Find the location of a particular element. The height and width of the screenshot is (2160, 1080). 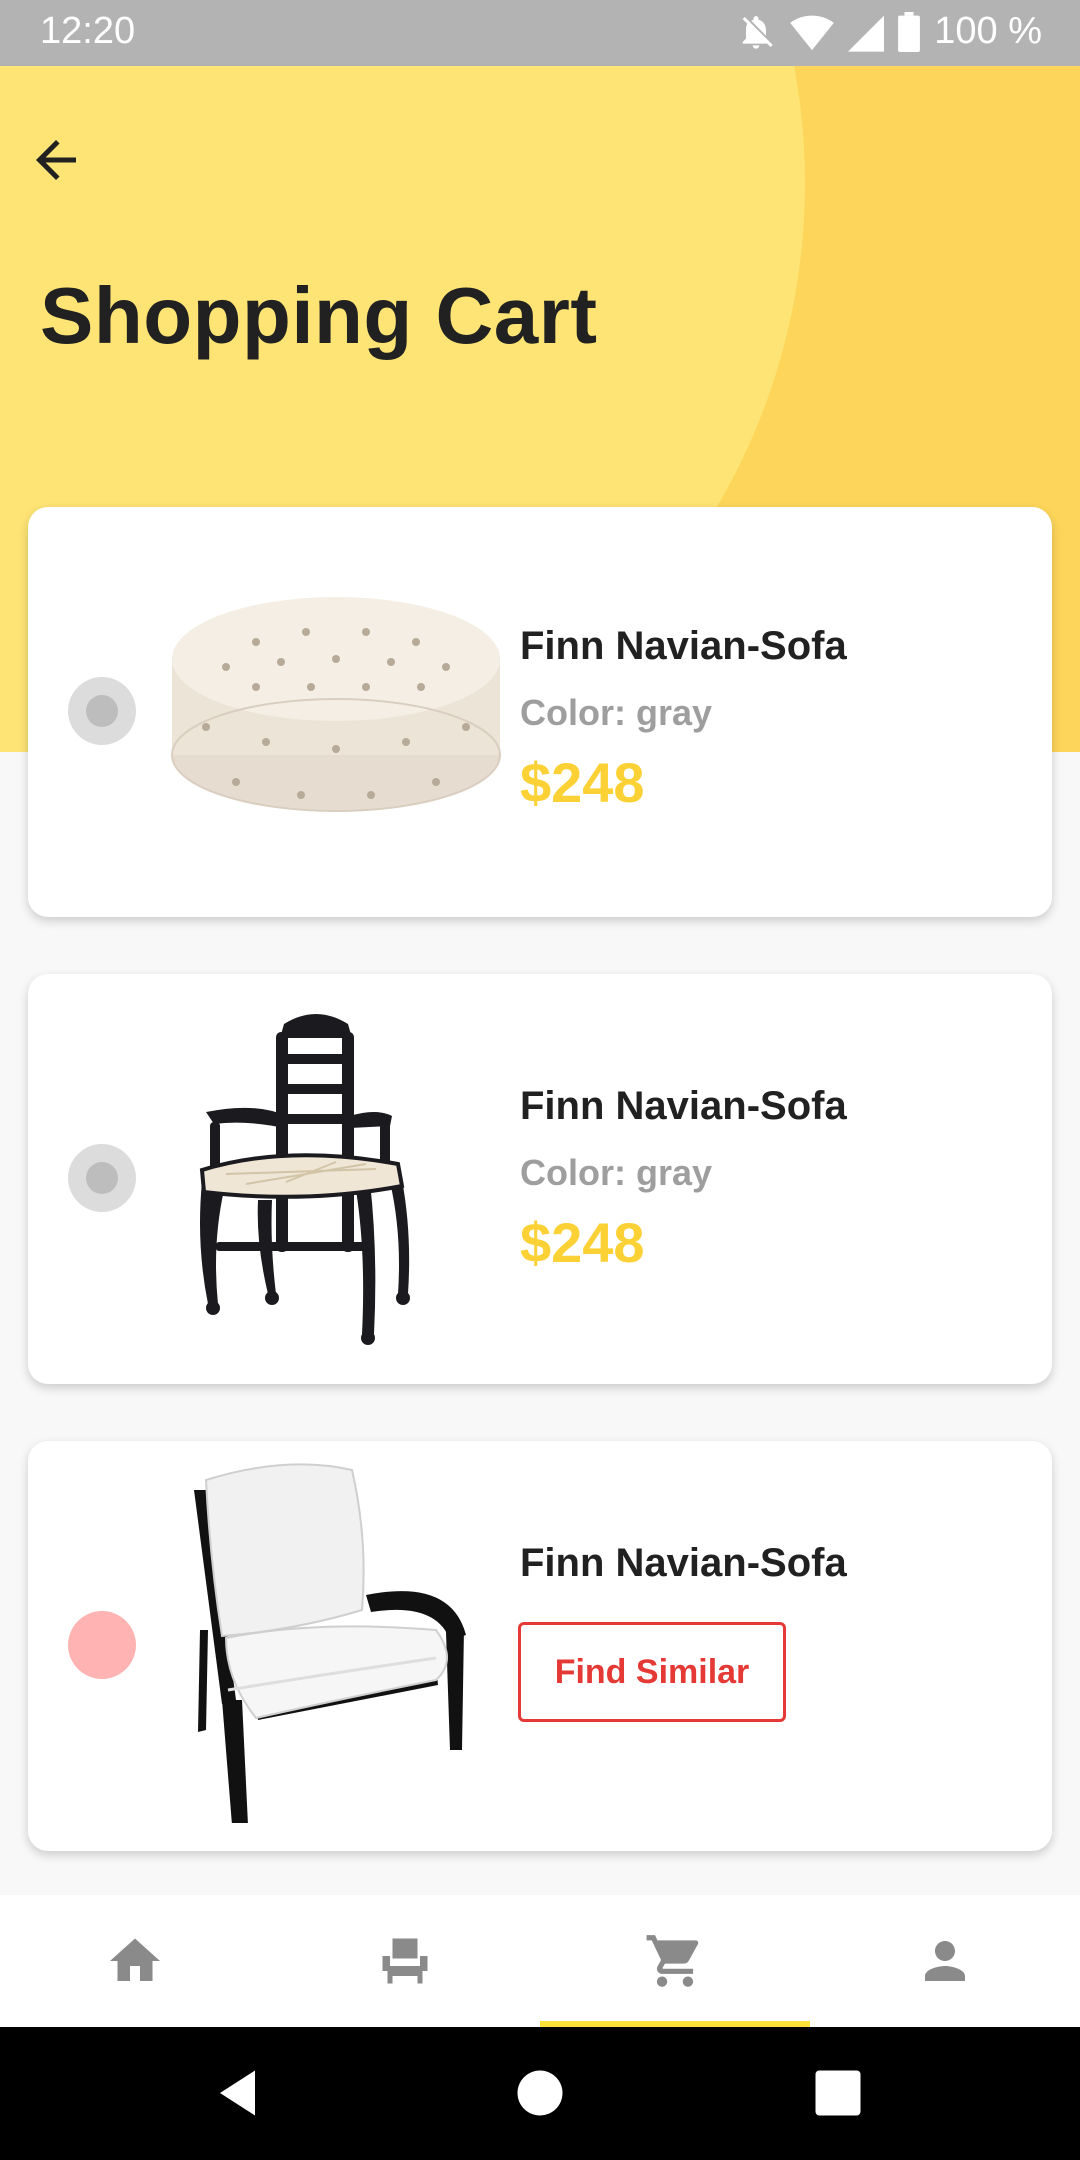

bottom-navigation is located at coordinates (540, 1961).